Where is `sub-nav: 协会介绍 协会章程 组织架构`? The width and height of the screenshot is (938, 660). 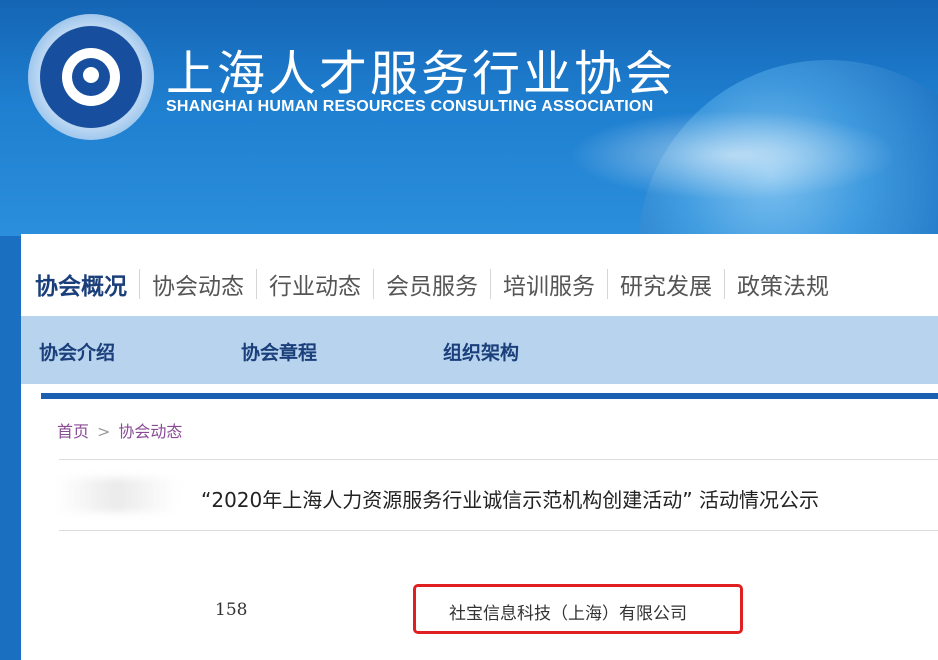 sub-nav: 协会介绍 协会章程 组织架构 is located at coordinates (479, 350).